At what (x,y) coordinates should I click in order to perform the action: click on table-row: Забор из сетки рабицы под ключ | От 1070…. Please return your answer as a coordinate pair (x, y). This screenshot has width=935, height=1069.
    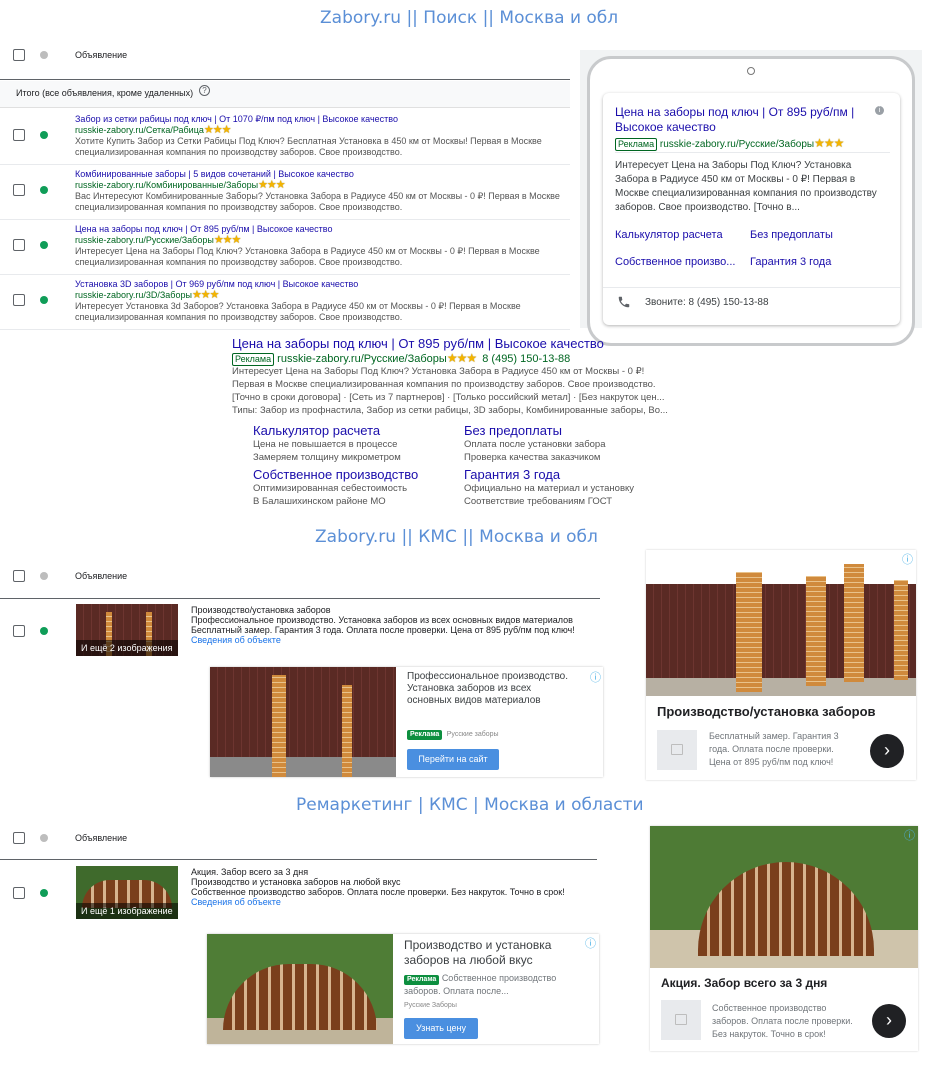
    Looking at the image, I should click on (285, 137).